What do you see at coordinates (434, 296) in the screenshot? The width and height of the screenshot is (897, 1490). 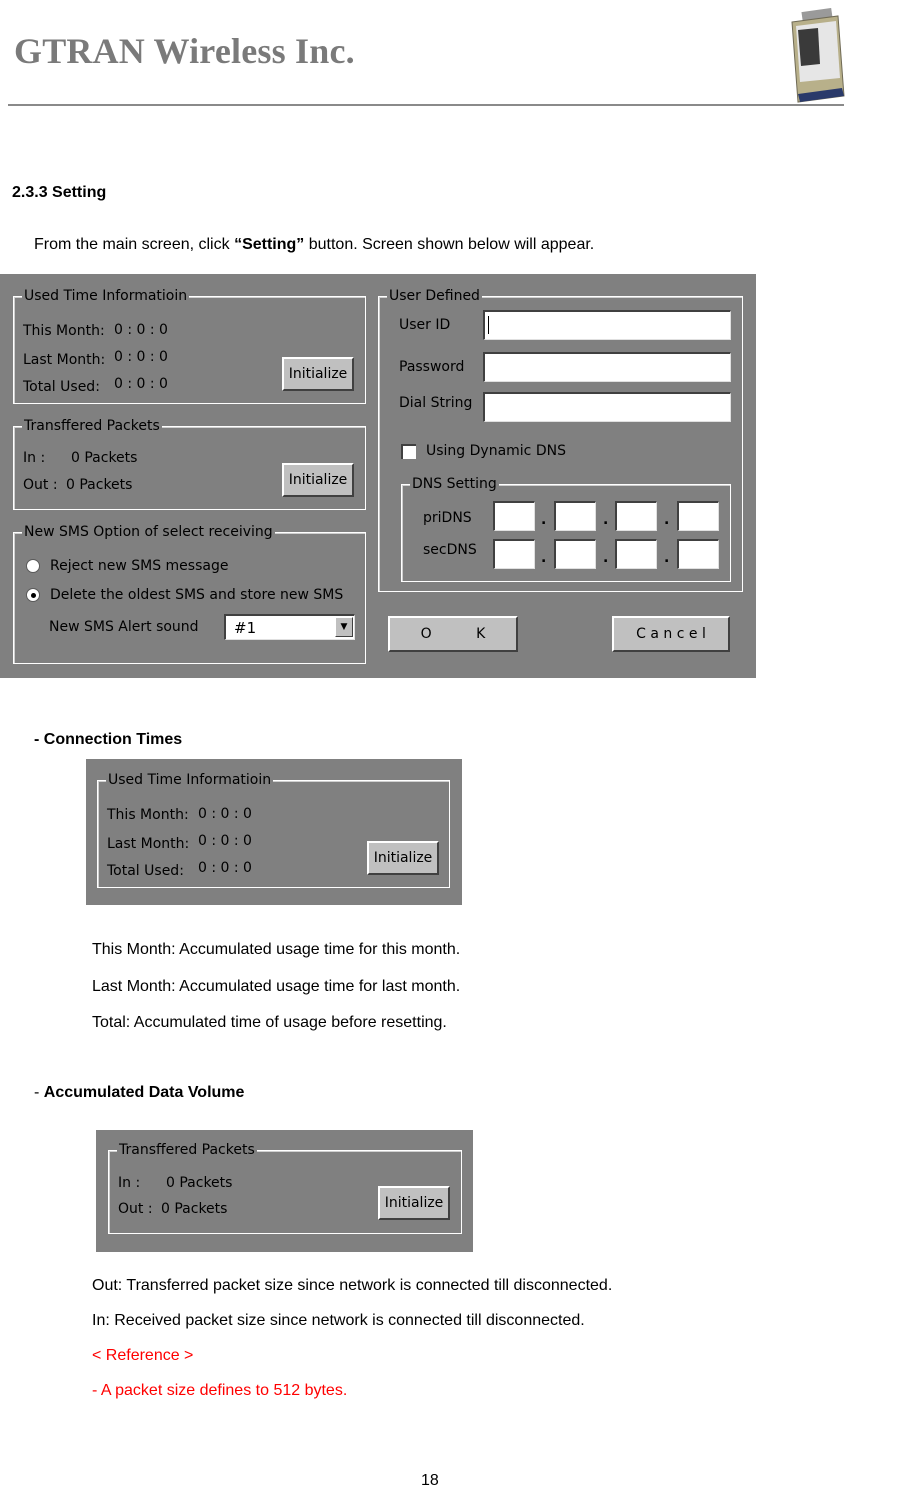 I see `user-defined-title: User Defined` at bounding box center [434, 296].